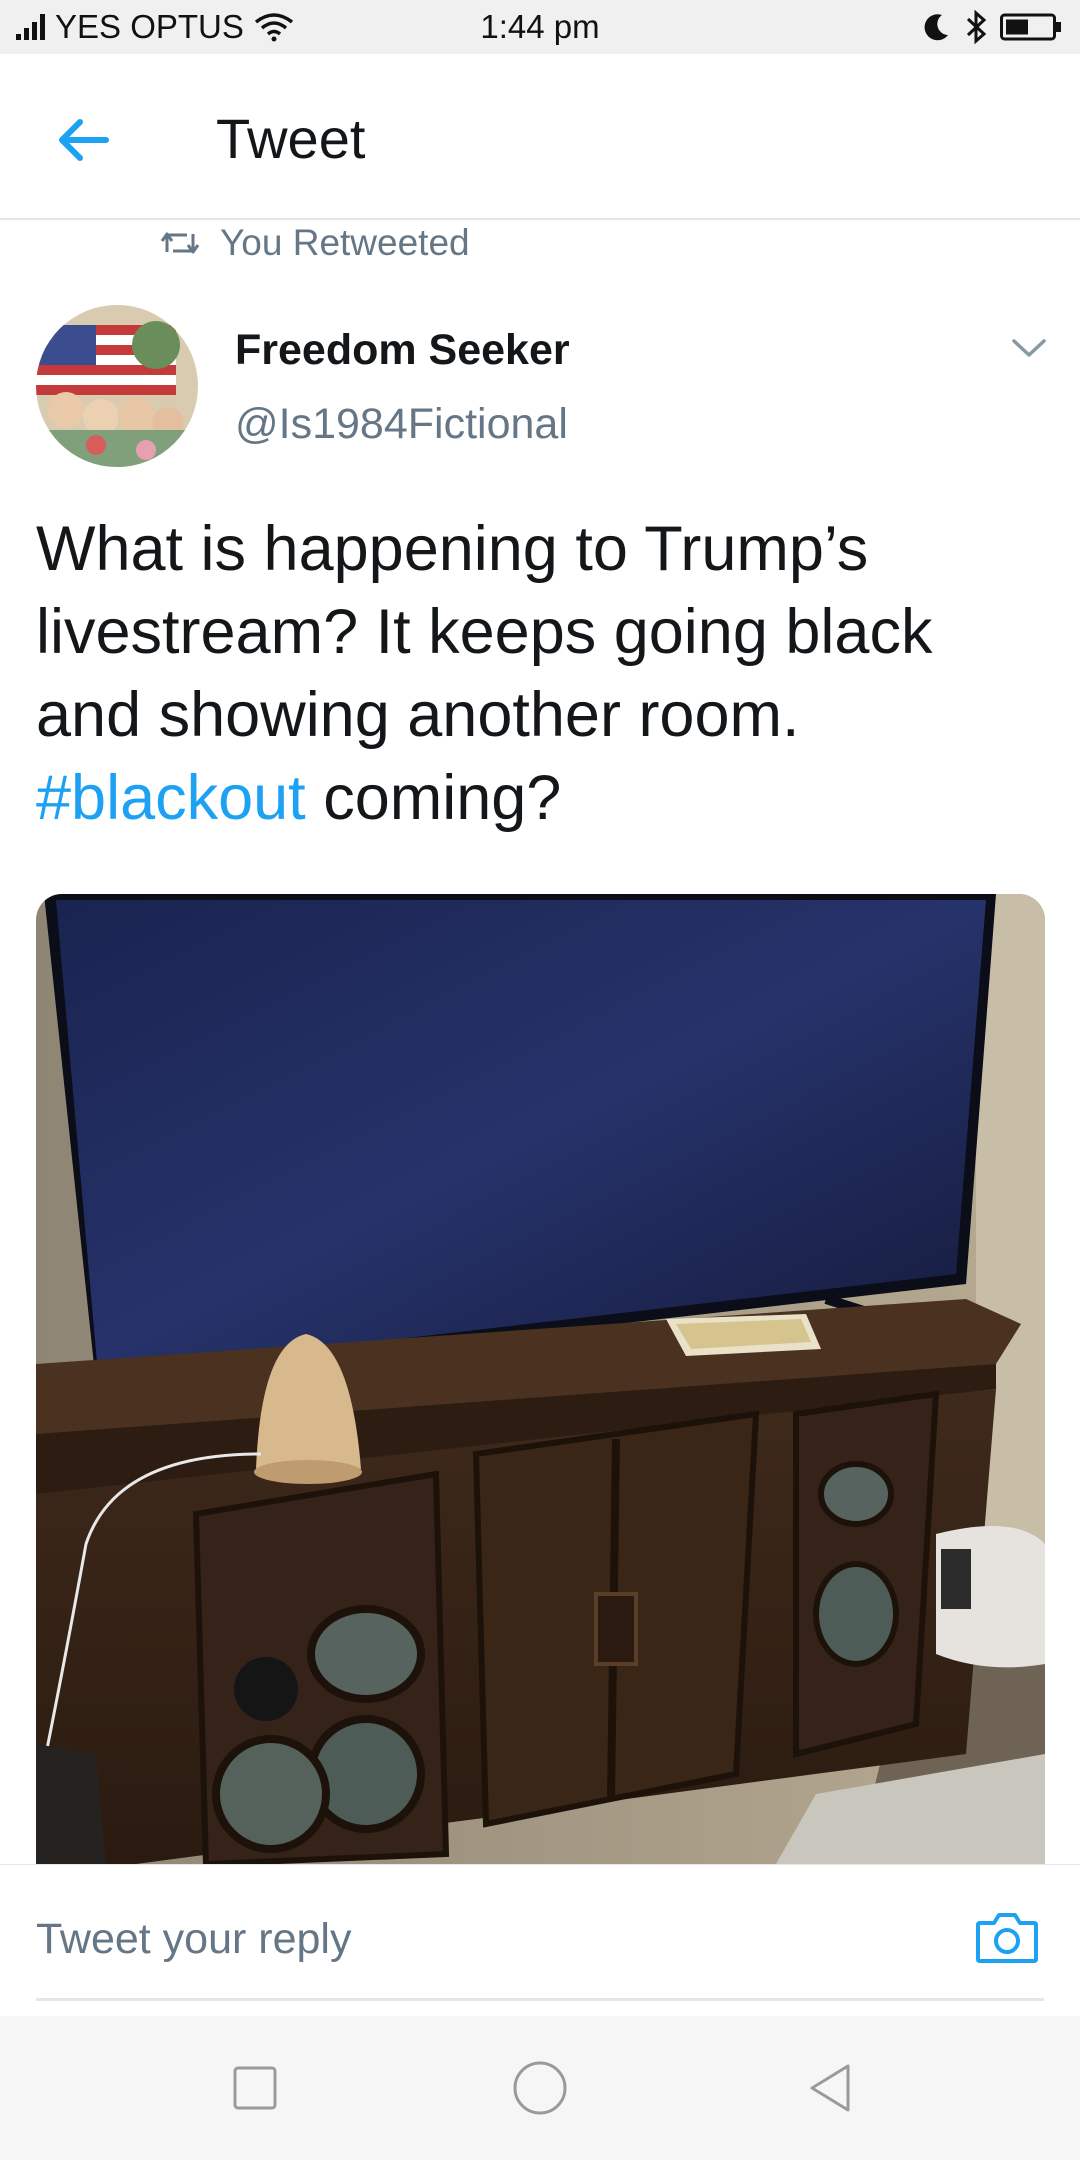 The width and height of the screenshot is (1080, 2160). Describe the element at coordinates (171, 798) in the screenshot. I see `hashtag-link: #blackout` at that location.